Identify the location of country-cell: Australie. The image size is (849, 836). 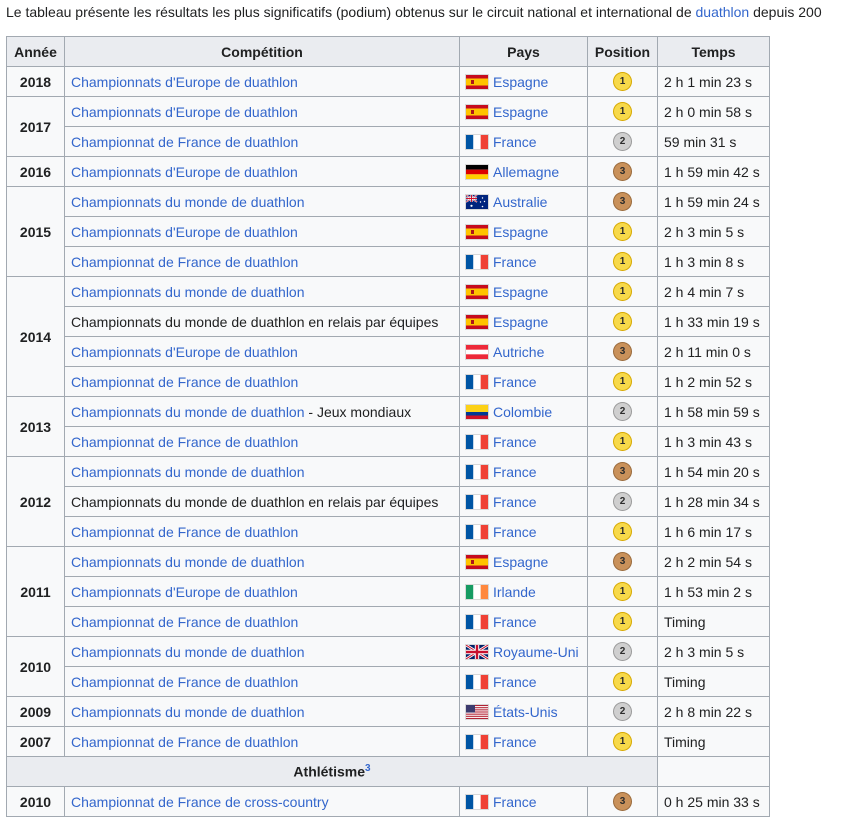
(523, 201).